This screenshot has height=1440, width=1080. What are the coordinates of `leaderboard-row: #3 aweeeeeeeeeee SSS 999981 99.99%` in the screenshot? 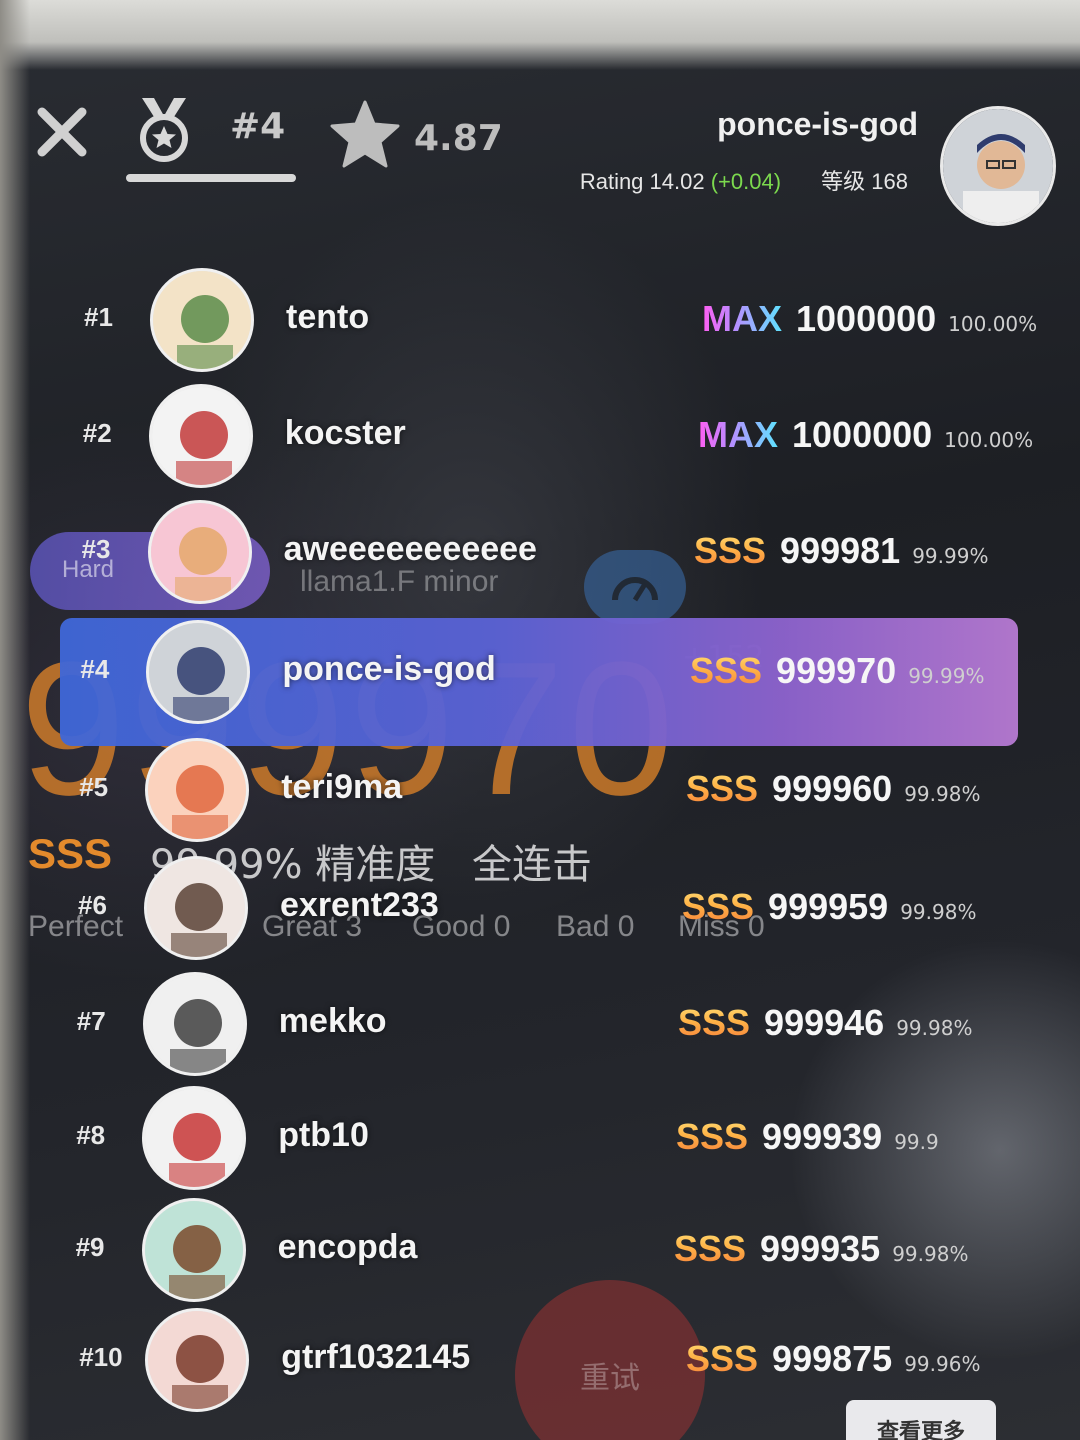 It's located at (540, 555).